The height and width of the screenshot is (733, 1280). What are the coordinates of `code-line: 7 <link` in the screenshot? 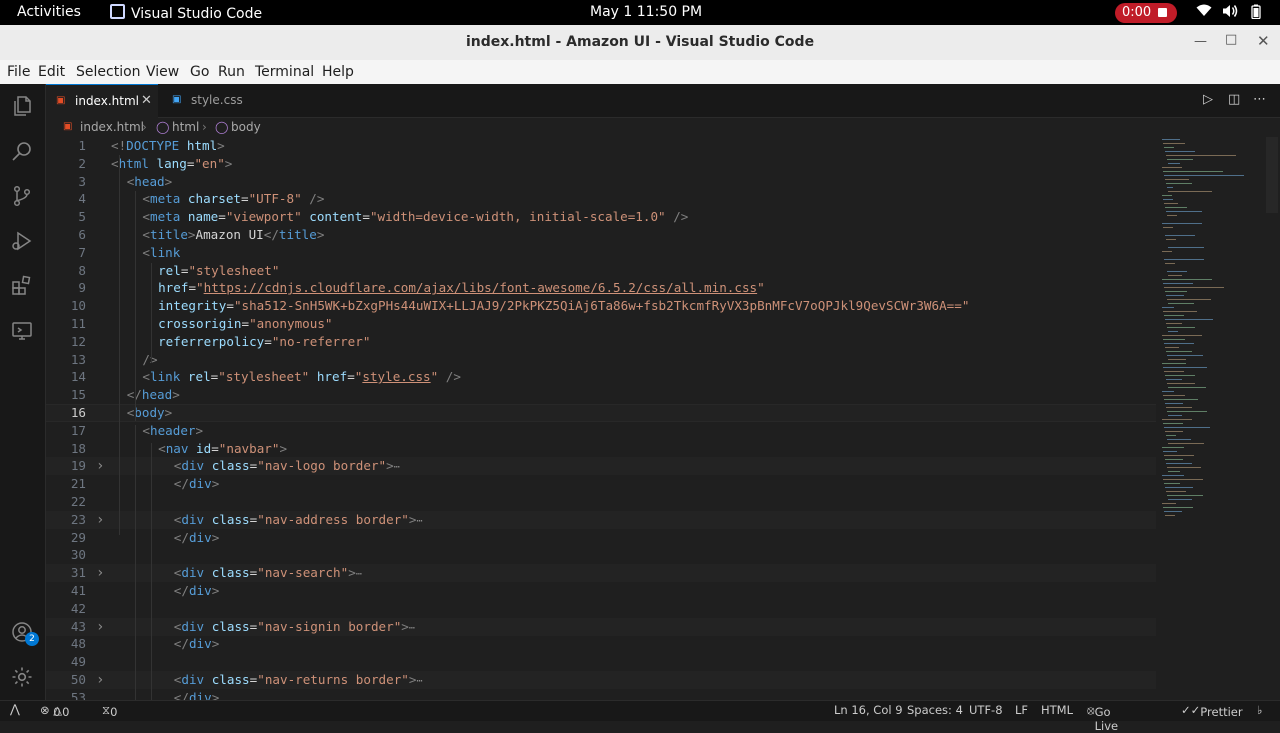 It's located at (601, 253).